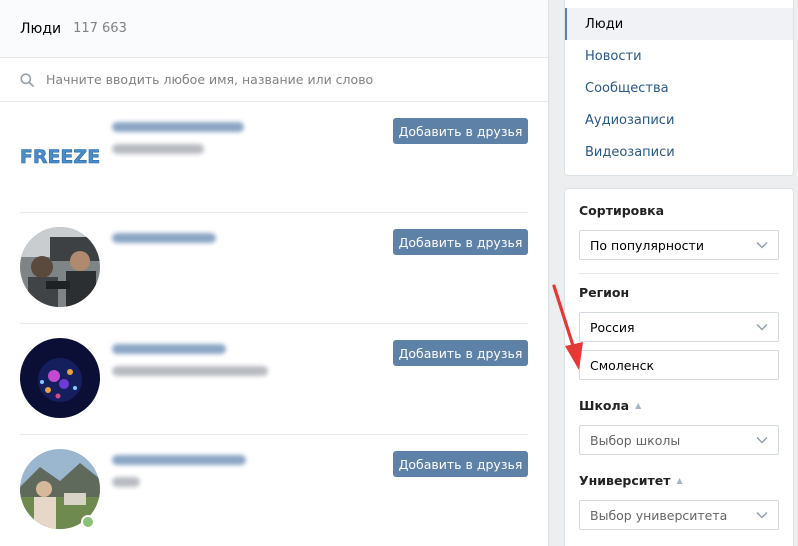 The image size is (798, 546). I want to click on country-select: Россия, so click(679, 327).